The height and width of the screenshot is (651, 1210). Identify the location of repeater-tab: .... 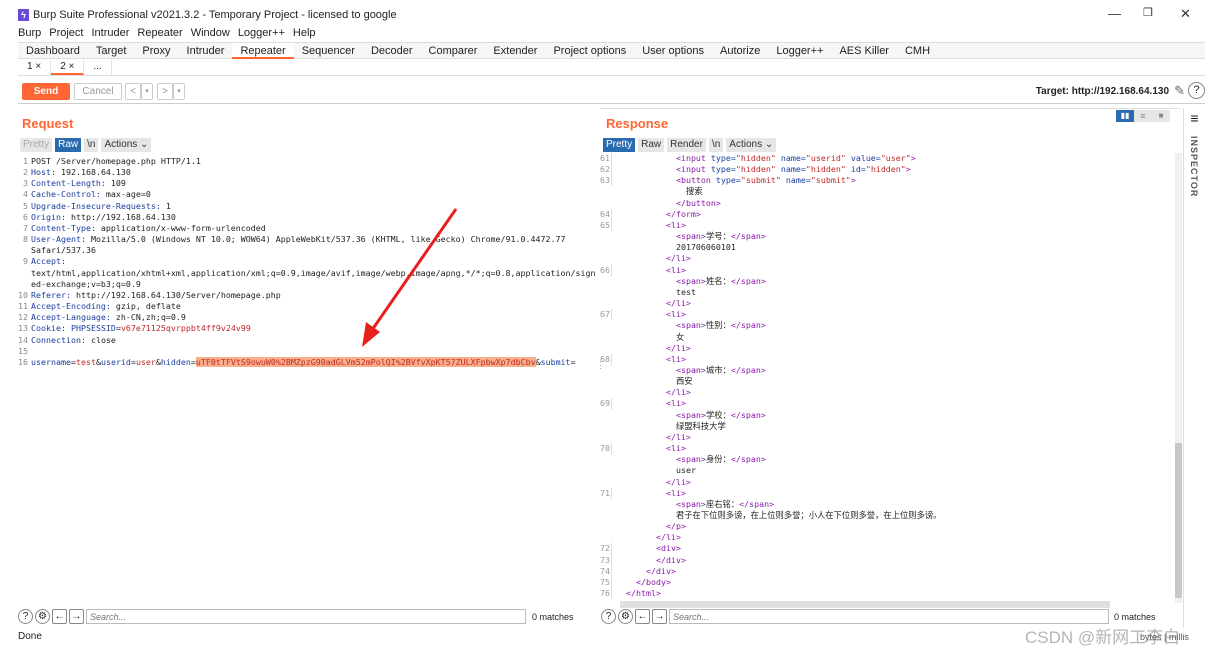
(98, 67).